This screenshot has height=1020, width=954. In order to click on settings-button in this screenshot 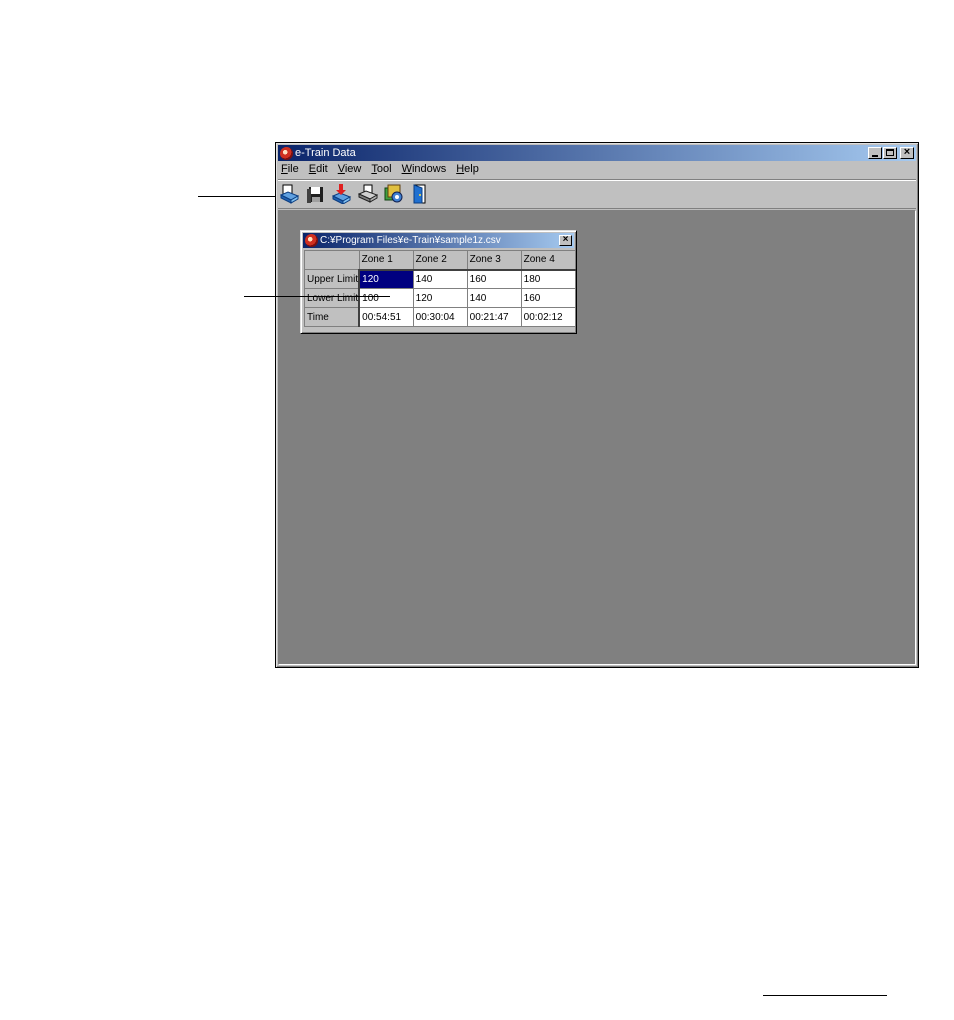, I will do `click(394, 194)`.